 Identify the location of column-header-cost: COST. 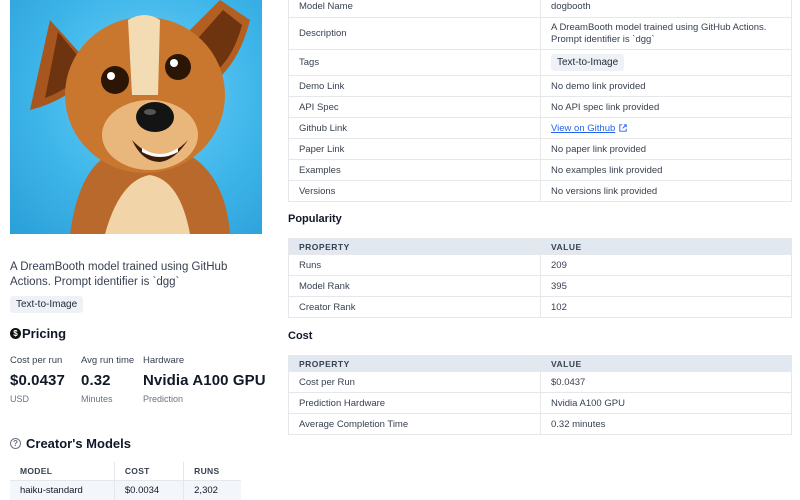
(148, 471).